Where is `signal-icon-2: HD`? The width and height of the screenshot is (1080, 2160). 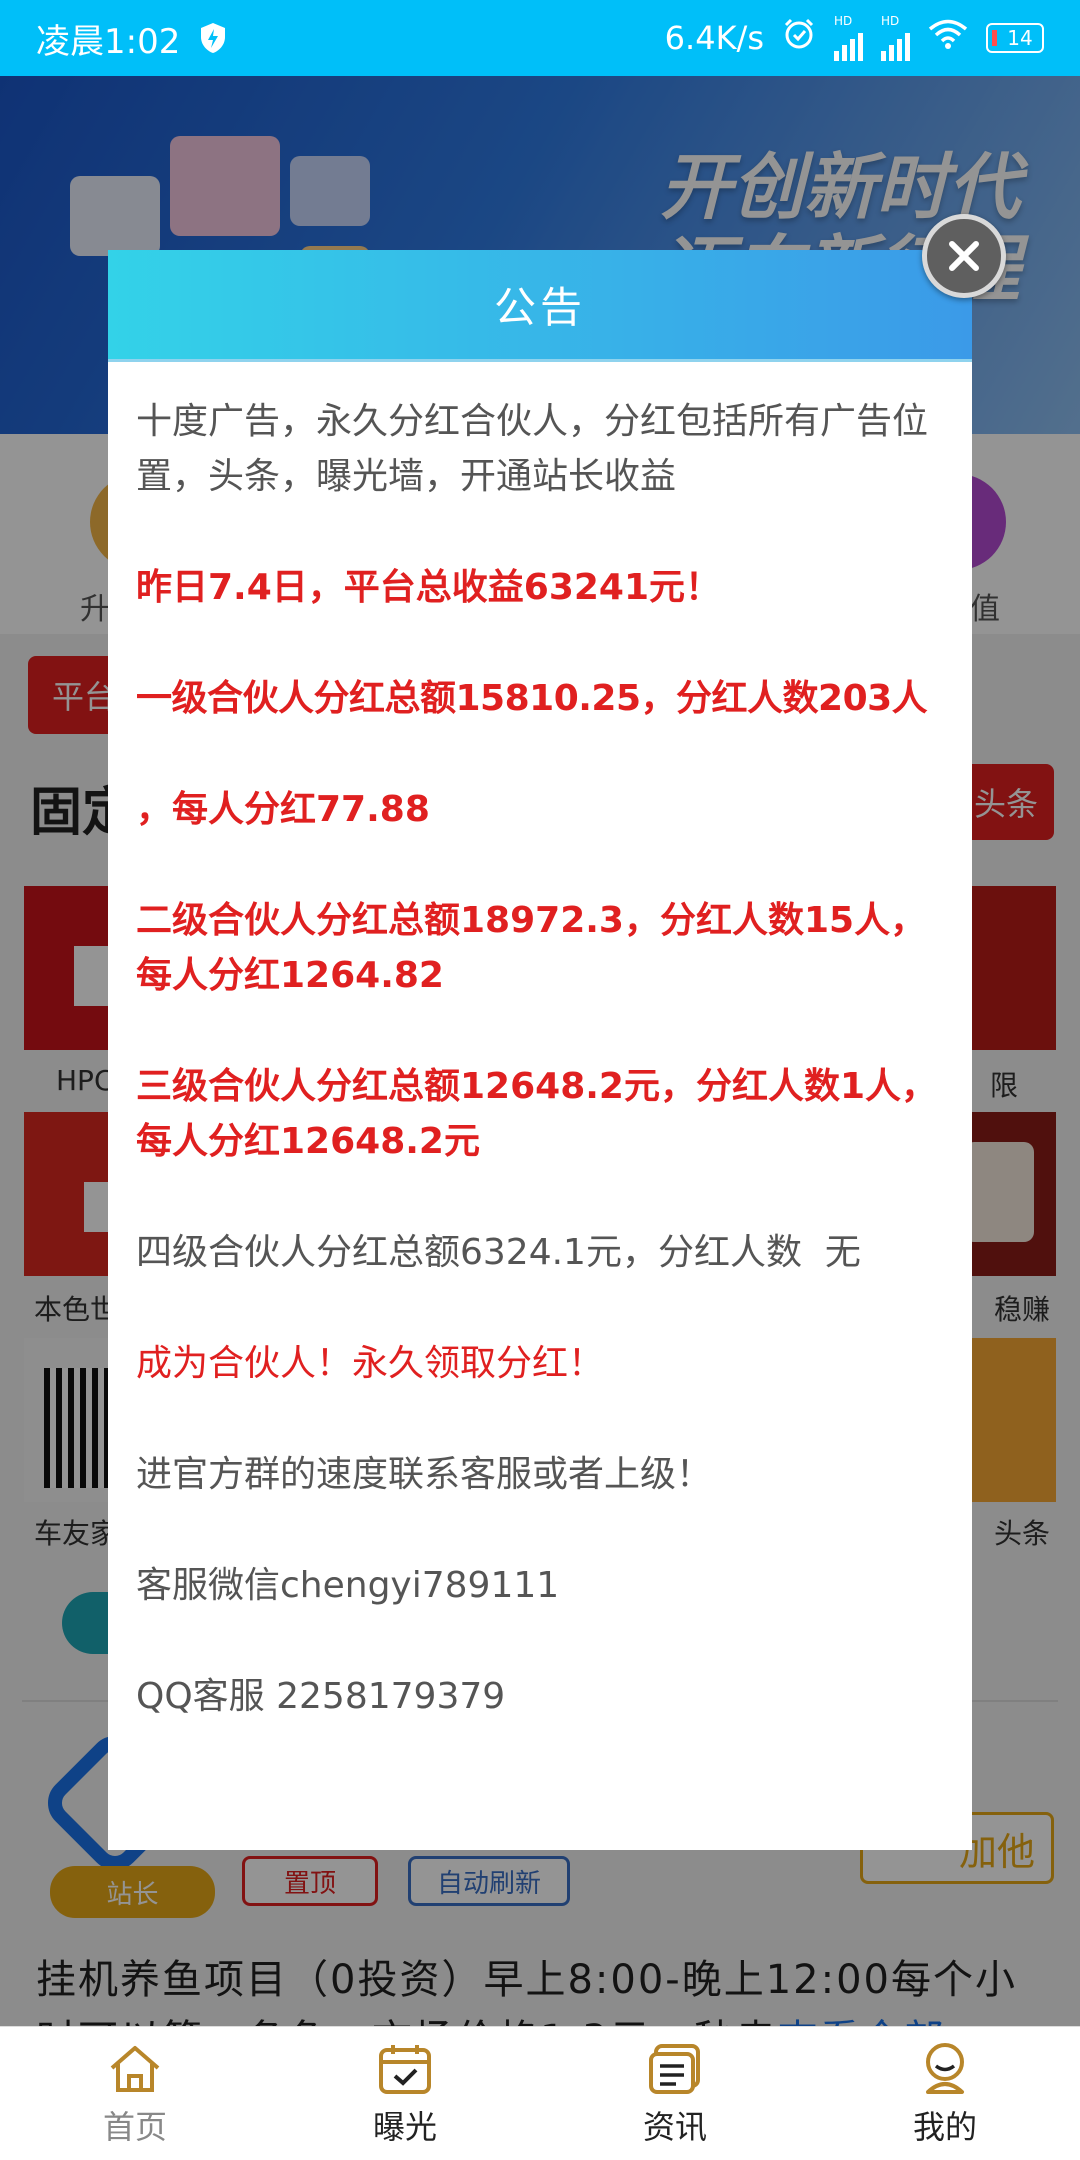 signal-icon-2: HD is located at coordinates (895, 38).